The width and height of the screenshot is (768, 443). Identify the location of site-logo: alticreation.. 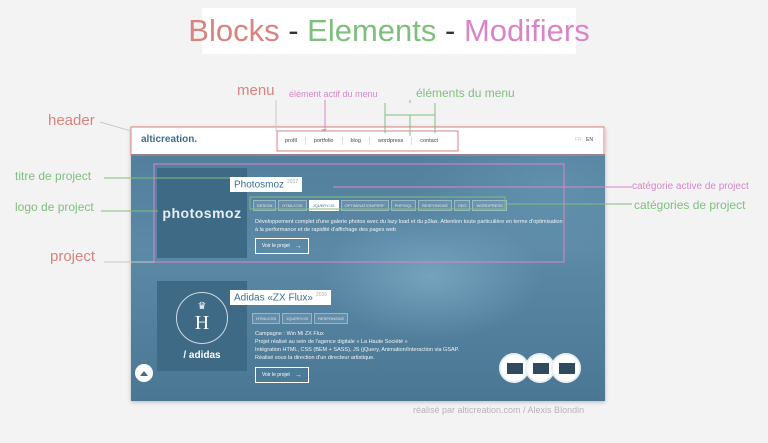
(169, 139).